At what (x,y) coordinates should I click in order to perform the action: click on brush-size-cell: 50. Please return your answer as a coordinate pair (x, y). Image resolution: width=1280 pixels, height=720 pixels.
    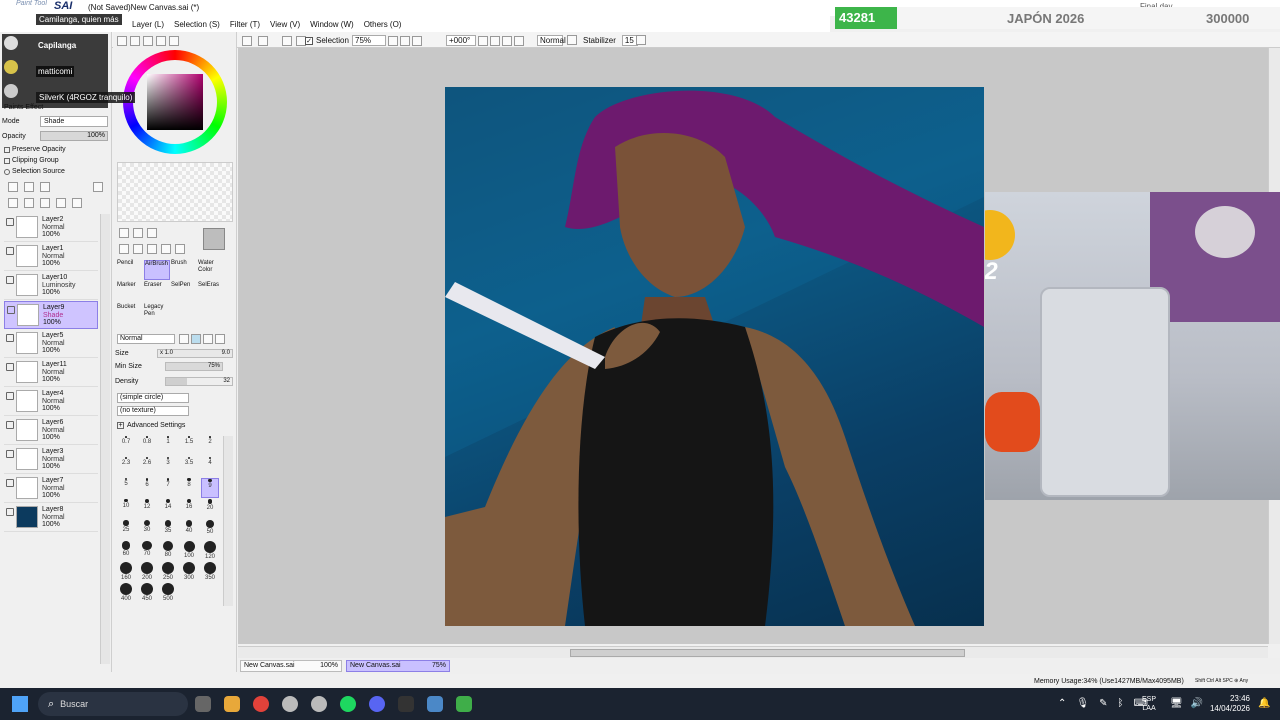
    Looking at the image, I should click on (210, 530).